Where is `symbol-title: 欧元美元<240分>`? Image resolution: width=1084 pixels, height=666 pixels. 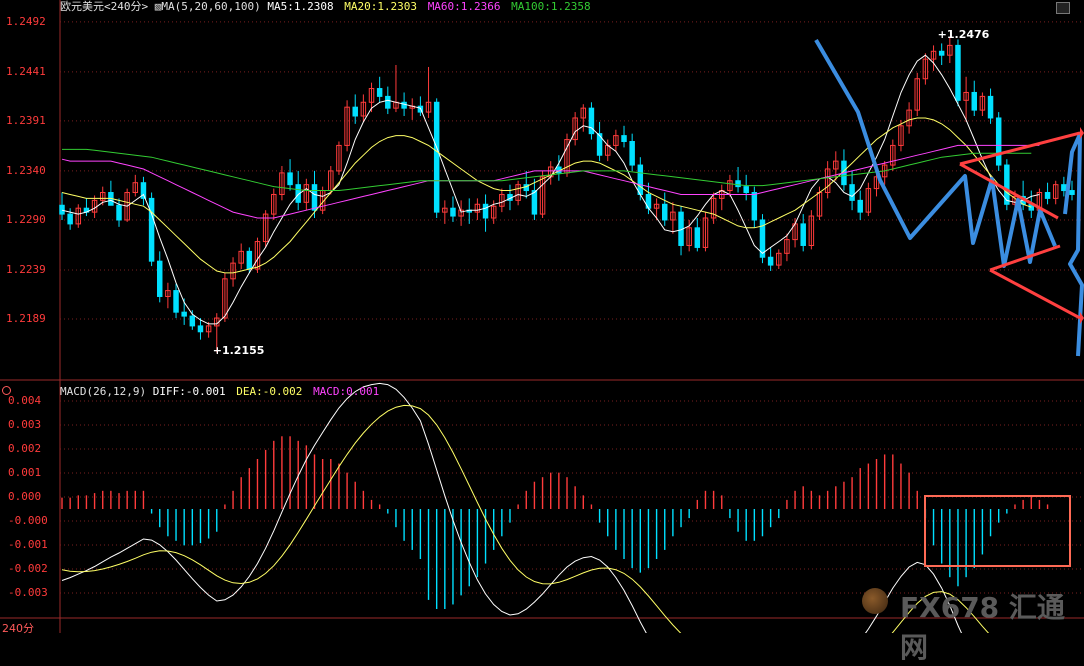 symbol-title: 欧元美元<240分> is located at coordinates (104, 6).